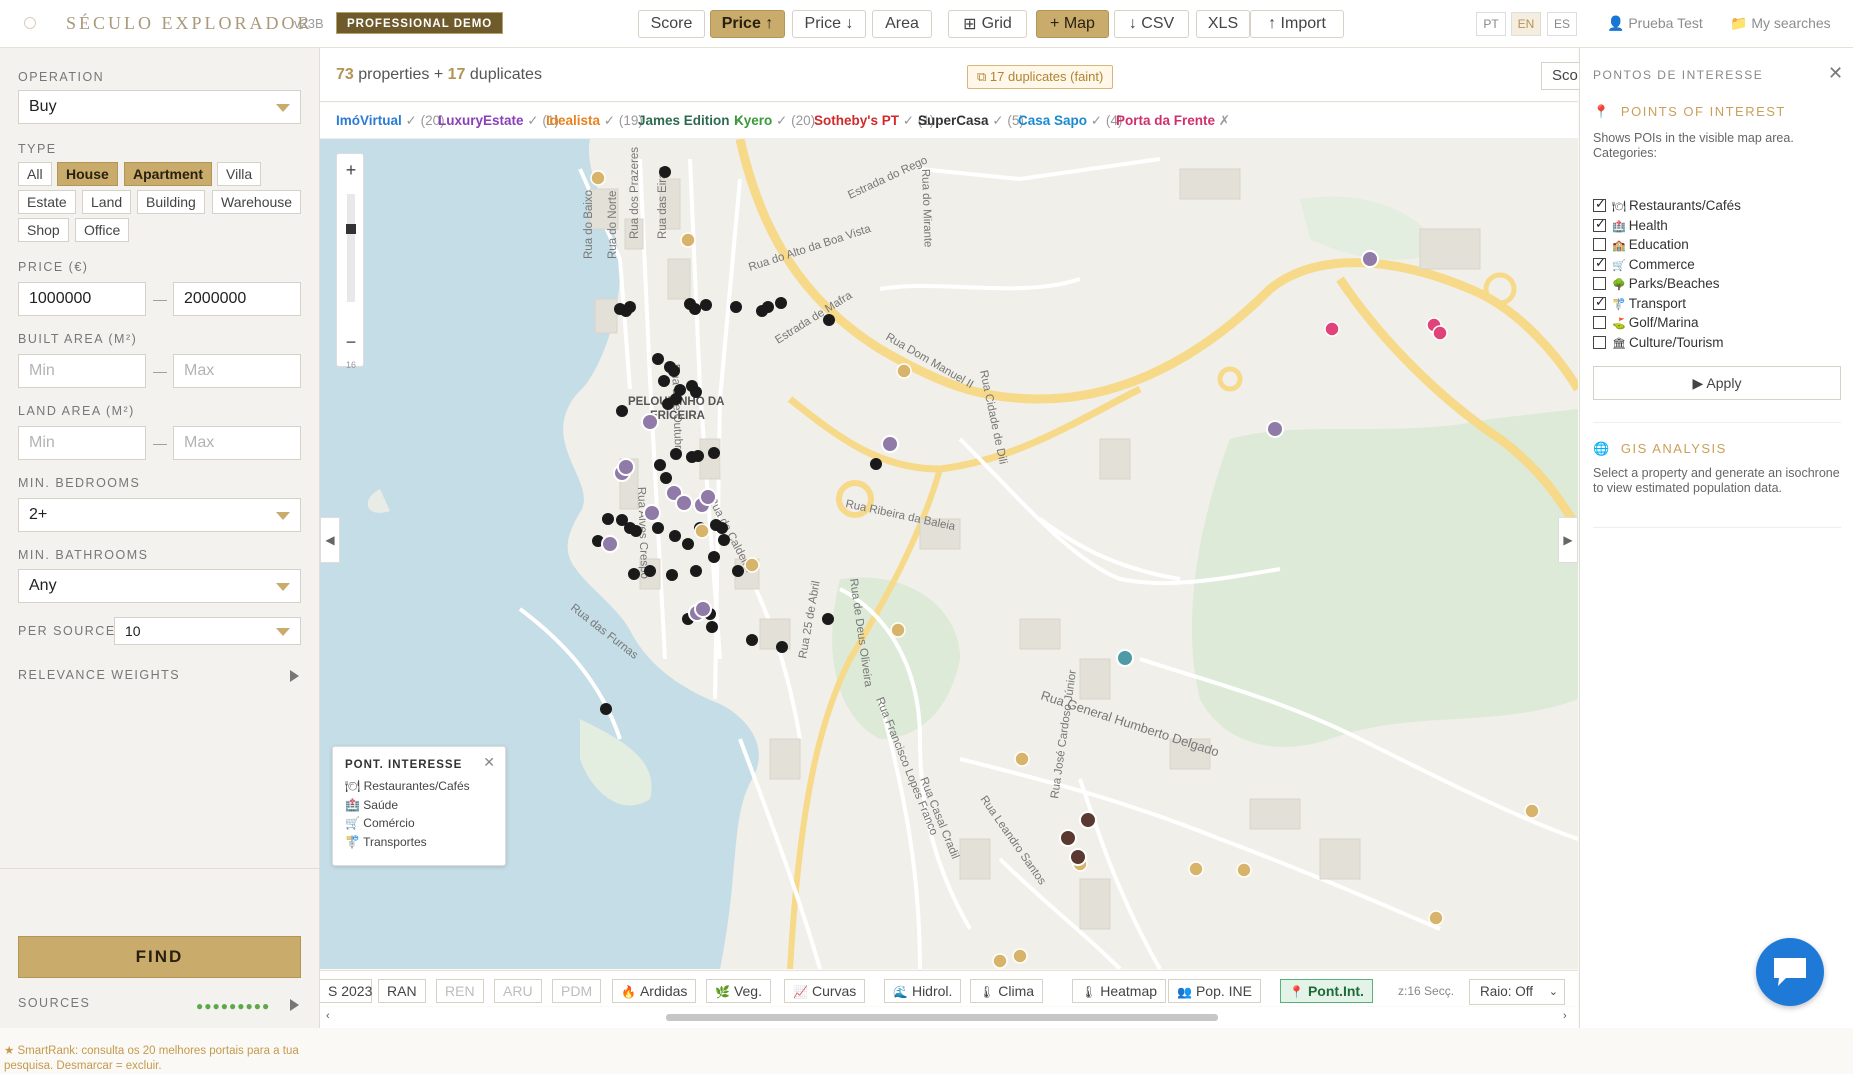 This screenshot has width=1853, height=1074. I want to click on poi-category-transport: 🚏 Transport, so click(1639, 302).